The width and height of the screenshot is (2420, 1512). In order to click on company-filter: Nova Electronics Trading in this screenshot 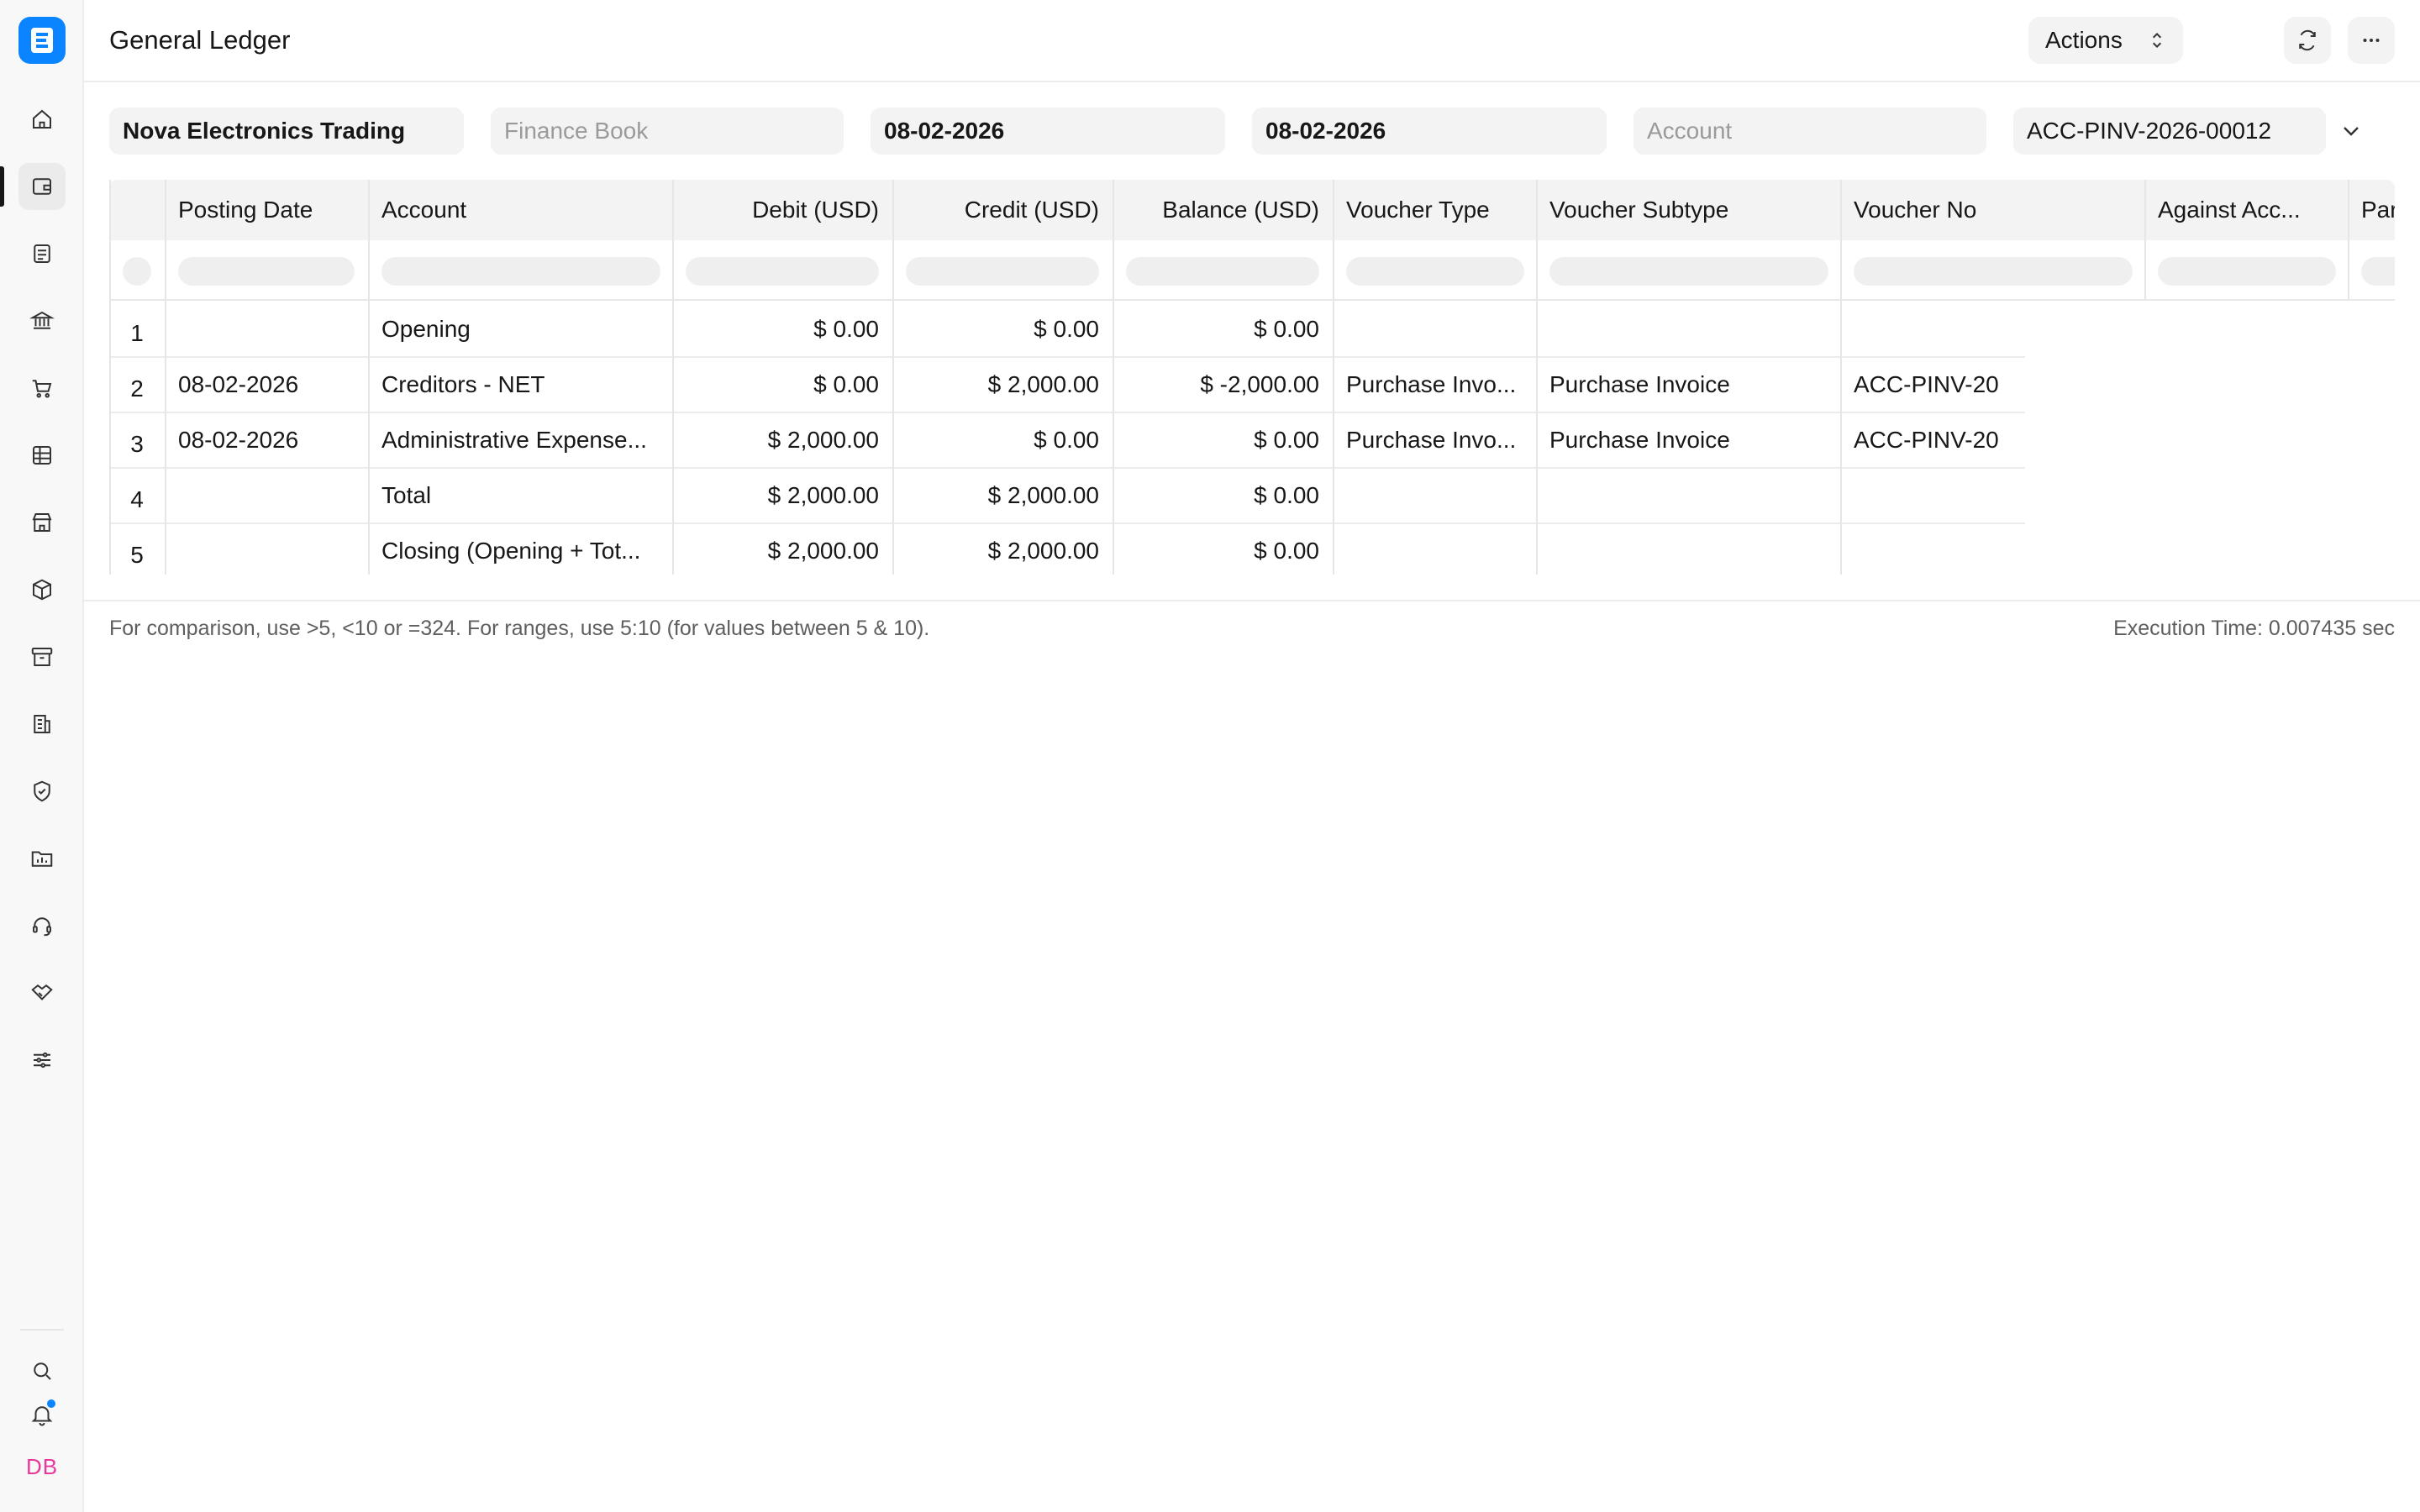, I will do `click(286, 131)`.